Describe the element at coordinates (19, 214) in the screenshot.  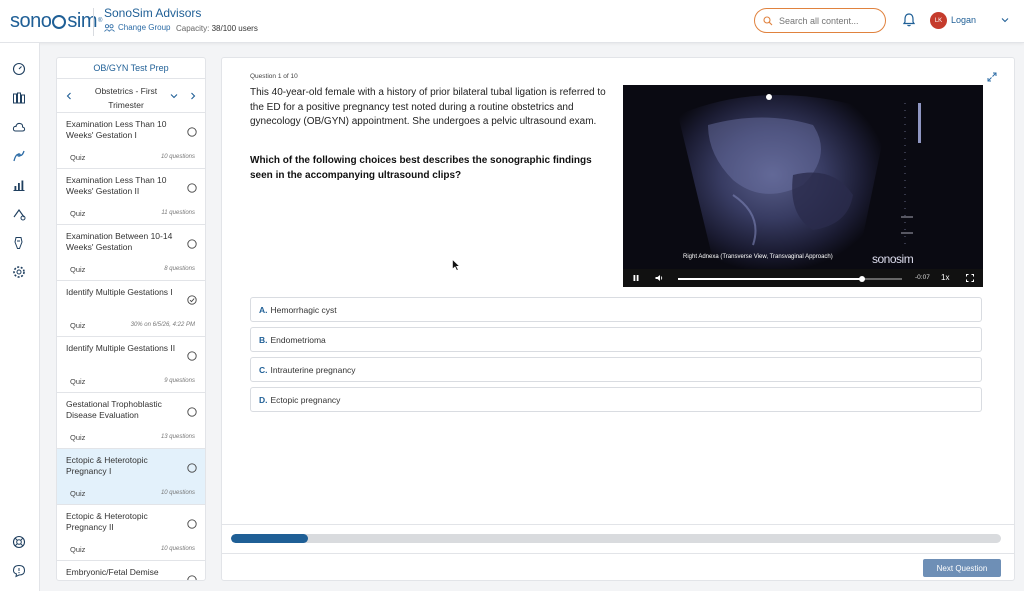
I see `scanning-icon` at that location.